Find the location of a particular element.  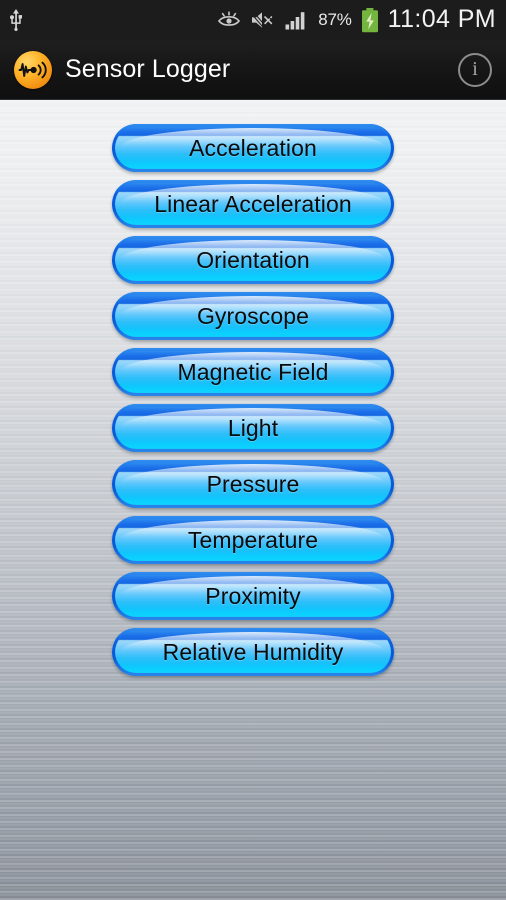

sensor-button-orientation: Orientation is located at coordinates (253, 260).